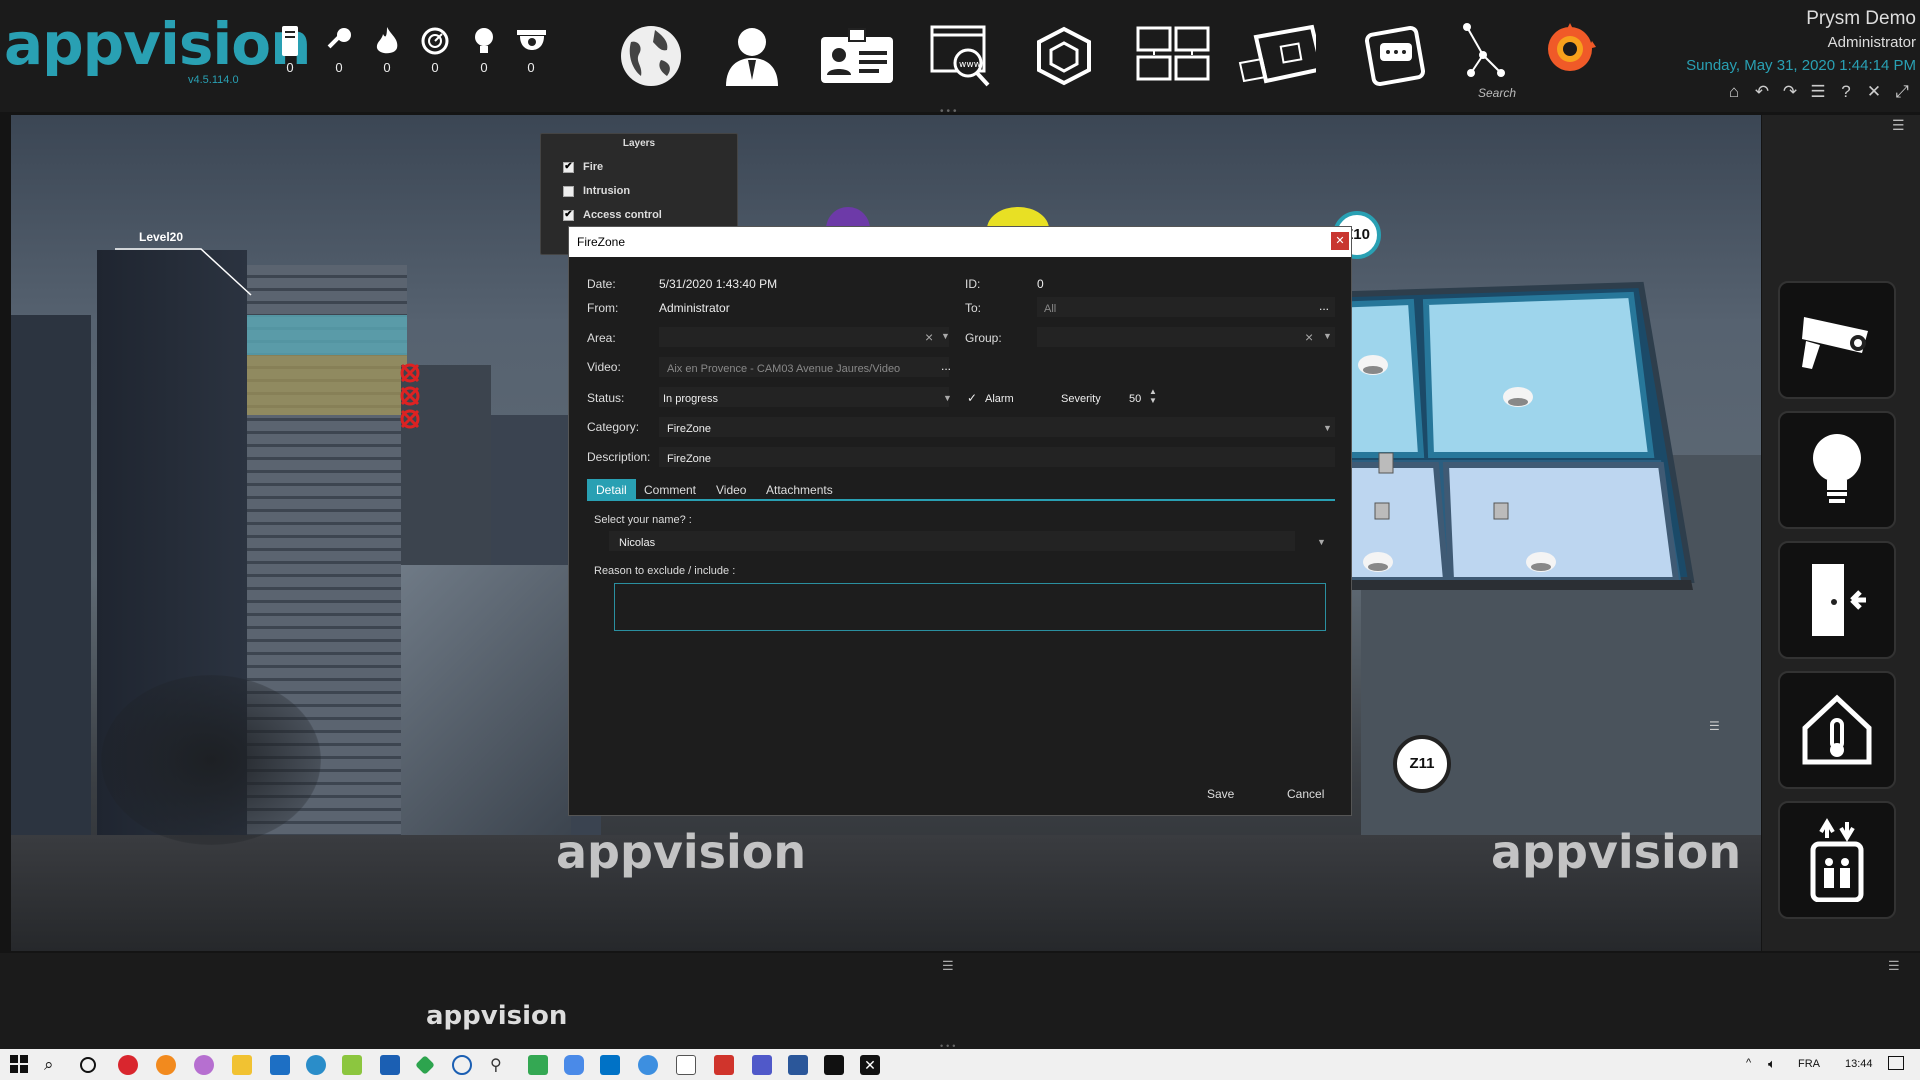 Image resolution: width=1920 pixels, height=1080 pixels. I want to click on help-icon: ?, so click(1846, 92).